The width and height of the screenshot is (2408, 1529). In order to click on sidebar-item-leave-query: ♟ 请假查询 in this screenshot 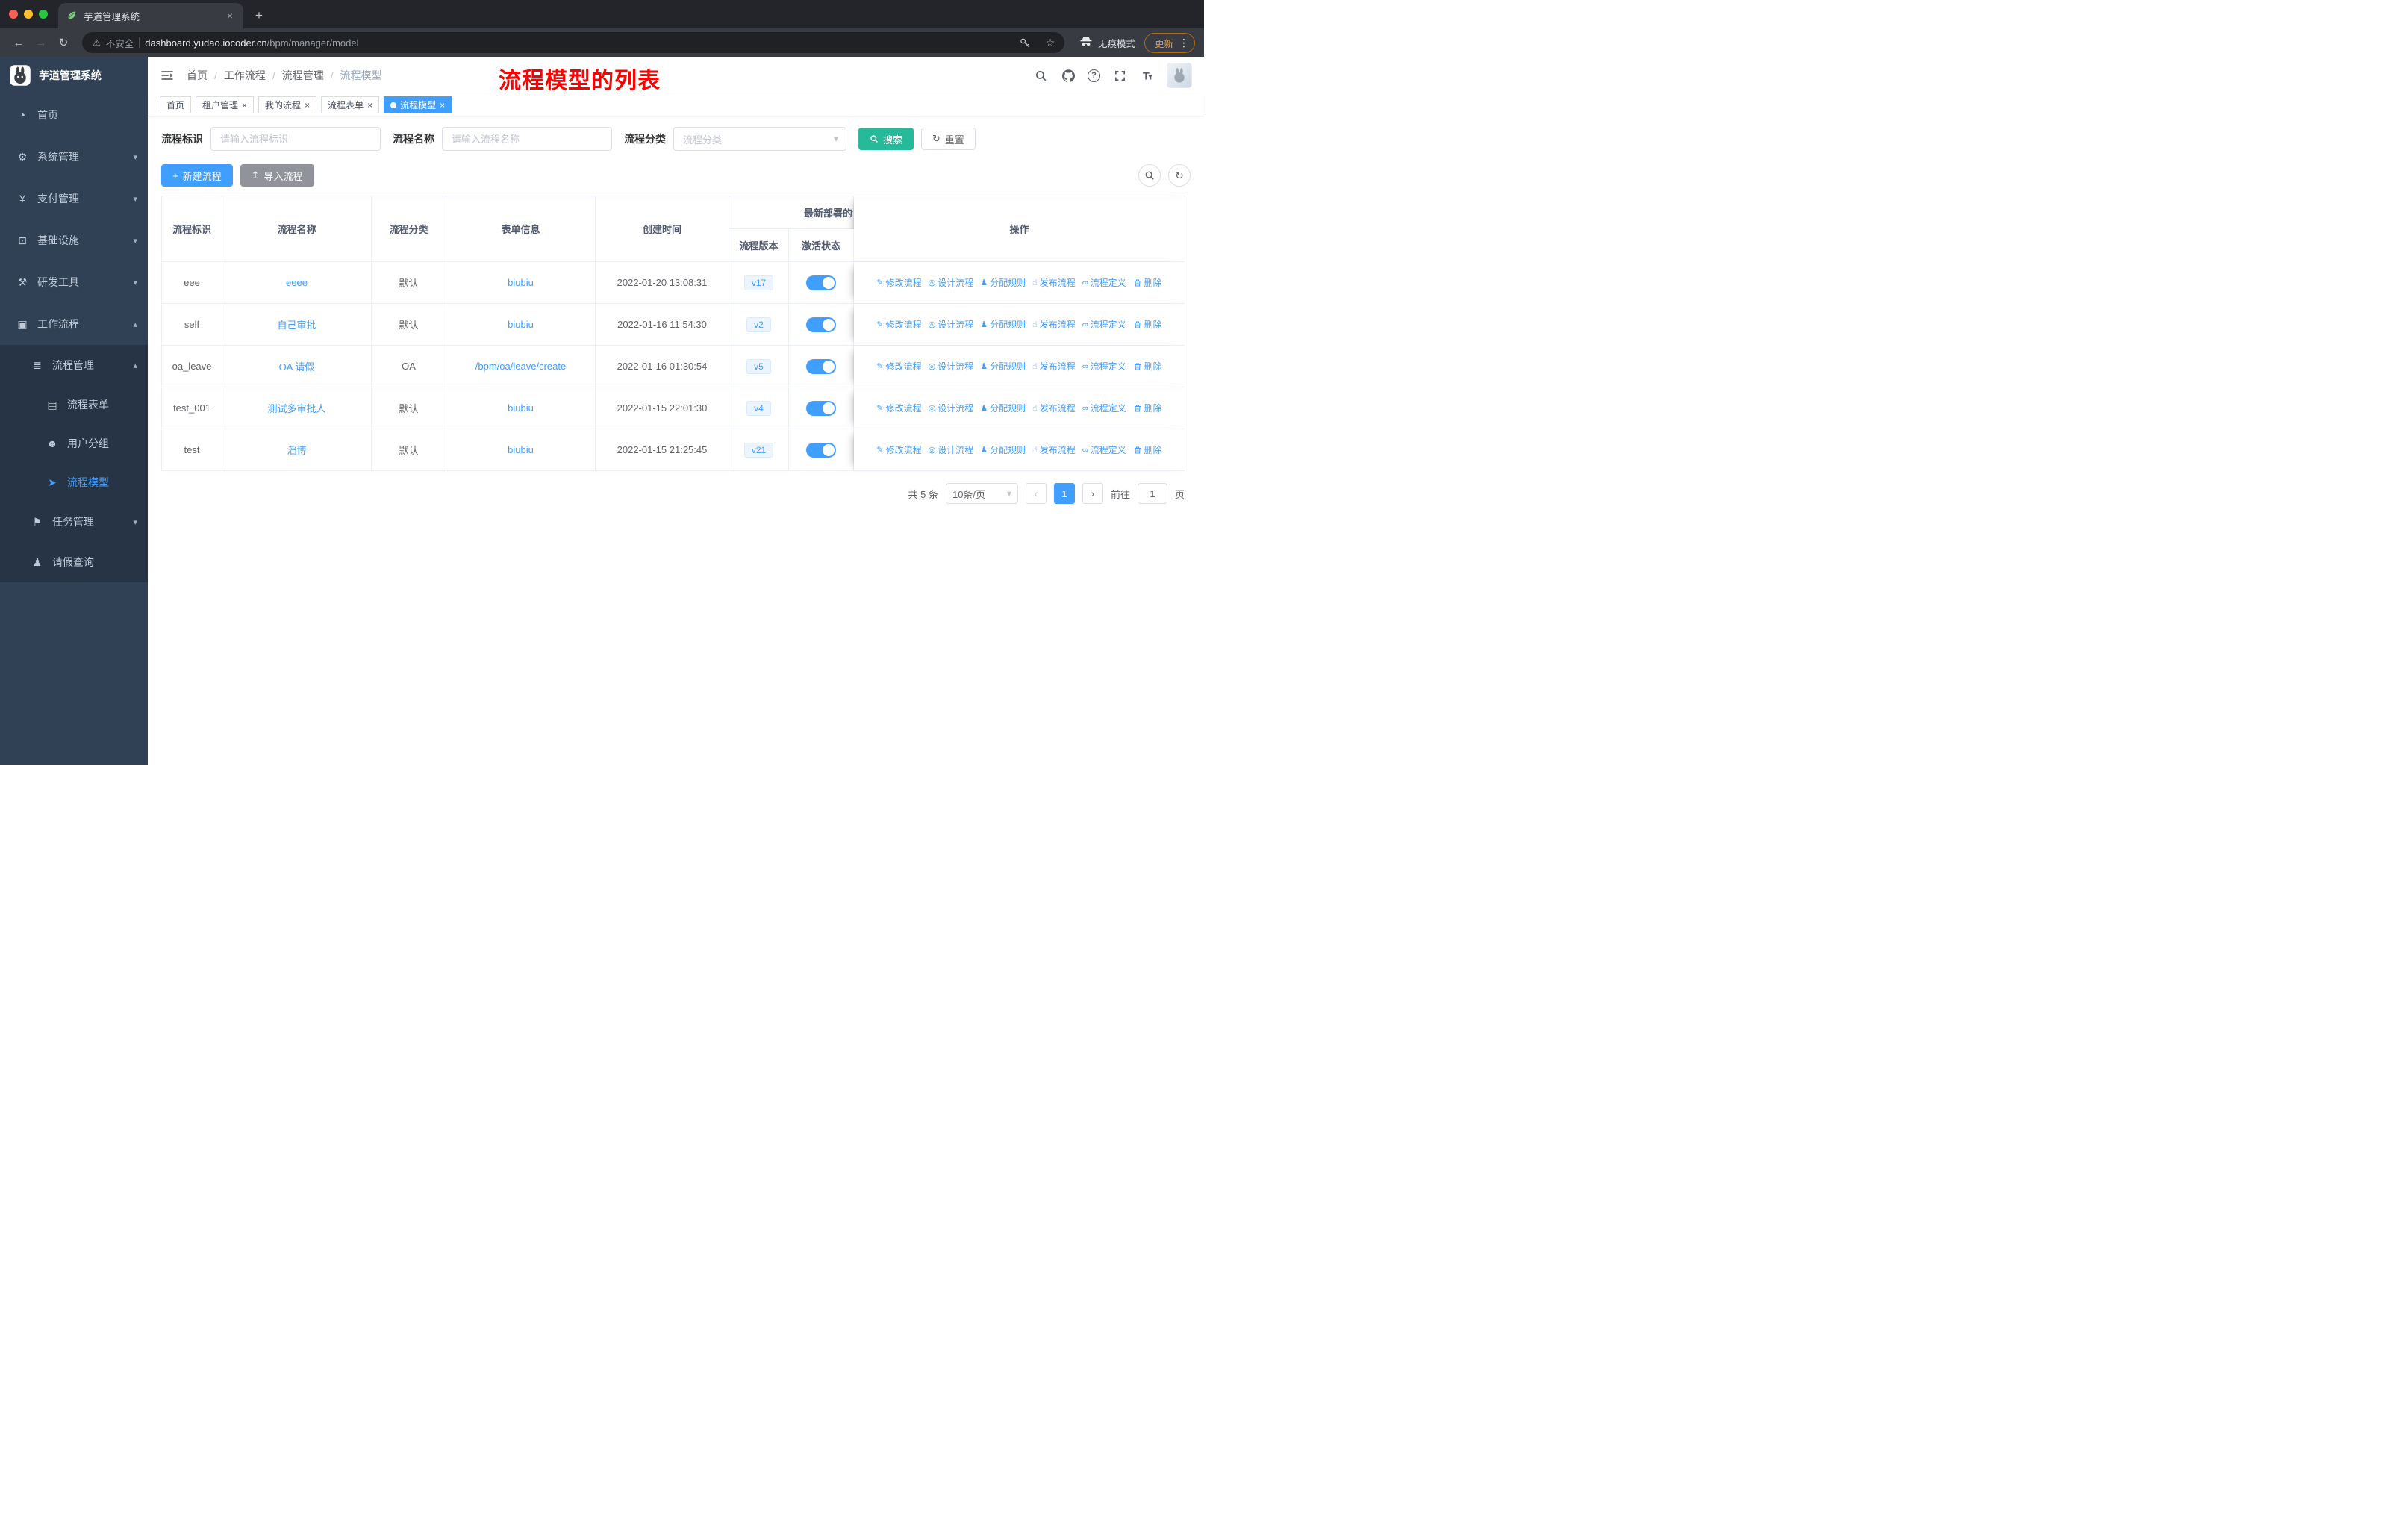, I will do `click(74, 562)`.